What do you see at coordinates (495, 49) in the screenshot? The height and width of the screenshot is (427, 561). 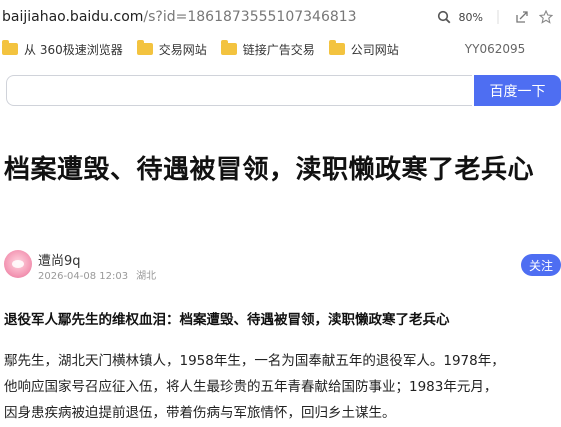 I see `bookmark-code: YY062095` at bounding box center [495, 49].